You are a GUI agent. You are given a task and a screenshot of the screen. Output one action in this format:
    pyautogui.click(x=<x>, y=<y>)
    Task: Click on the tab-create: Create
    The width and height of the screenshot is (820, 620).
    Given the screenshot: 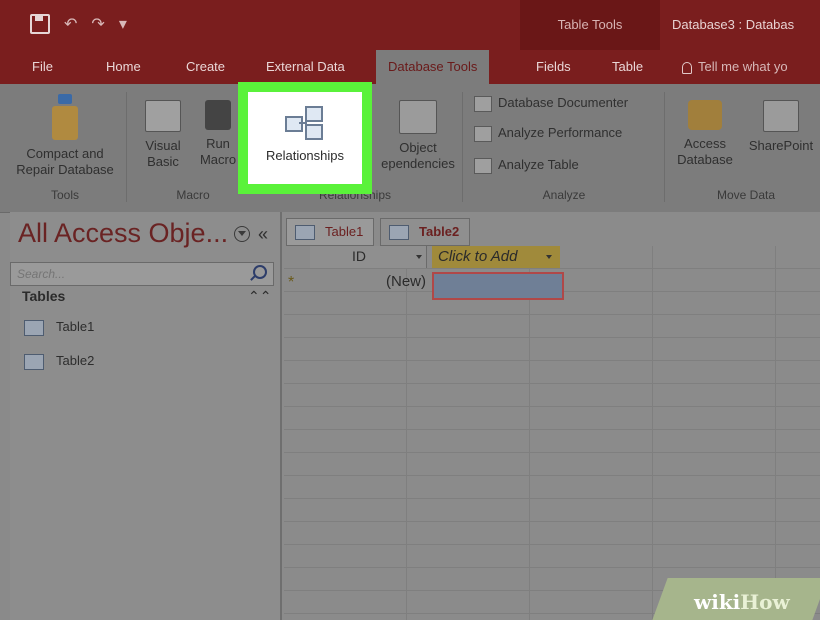 What is the action you would take?
    pyautogui.click(x=205, y=67)
    